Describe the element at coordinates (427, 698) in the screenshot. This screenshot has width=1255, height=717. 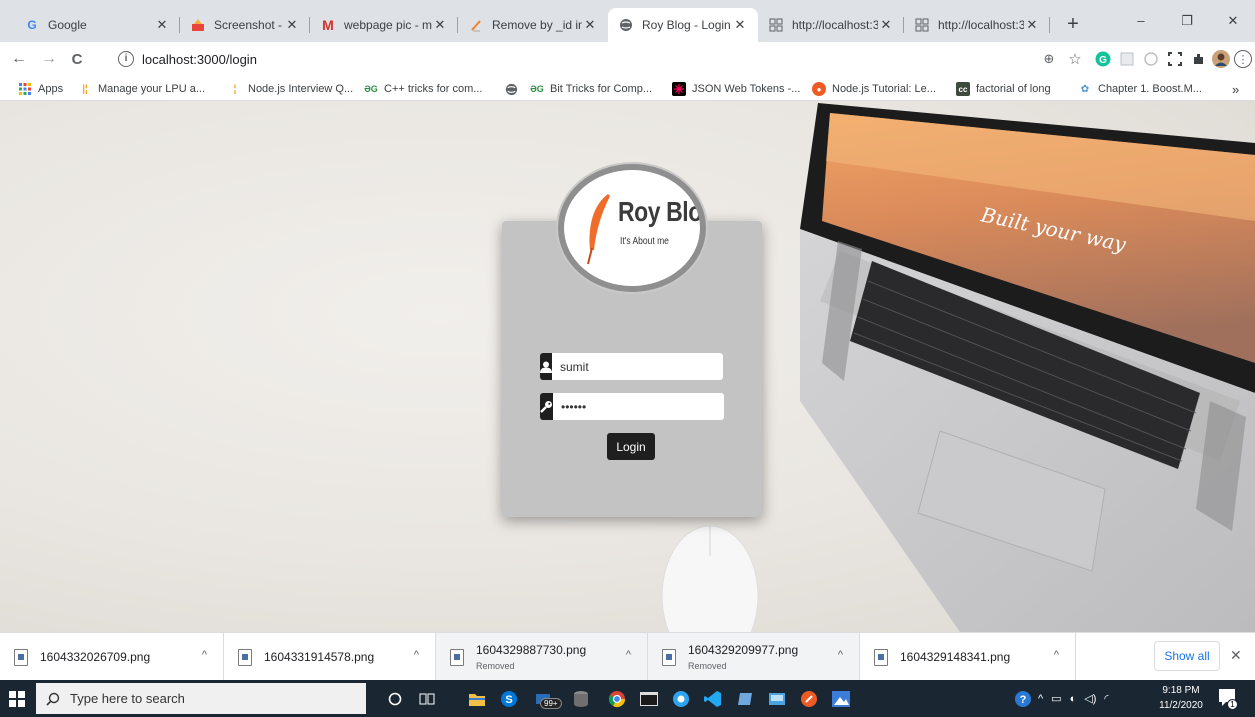
I see `task-view-icon` at that location.